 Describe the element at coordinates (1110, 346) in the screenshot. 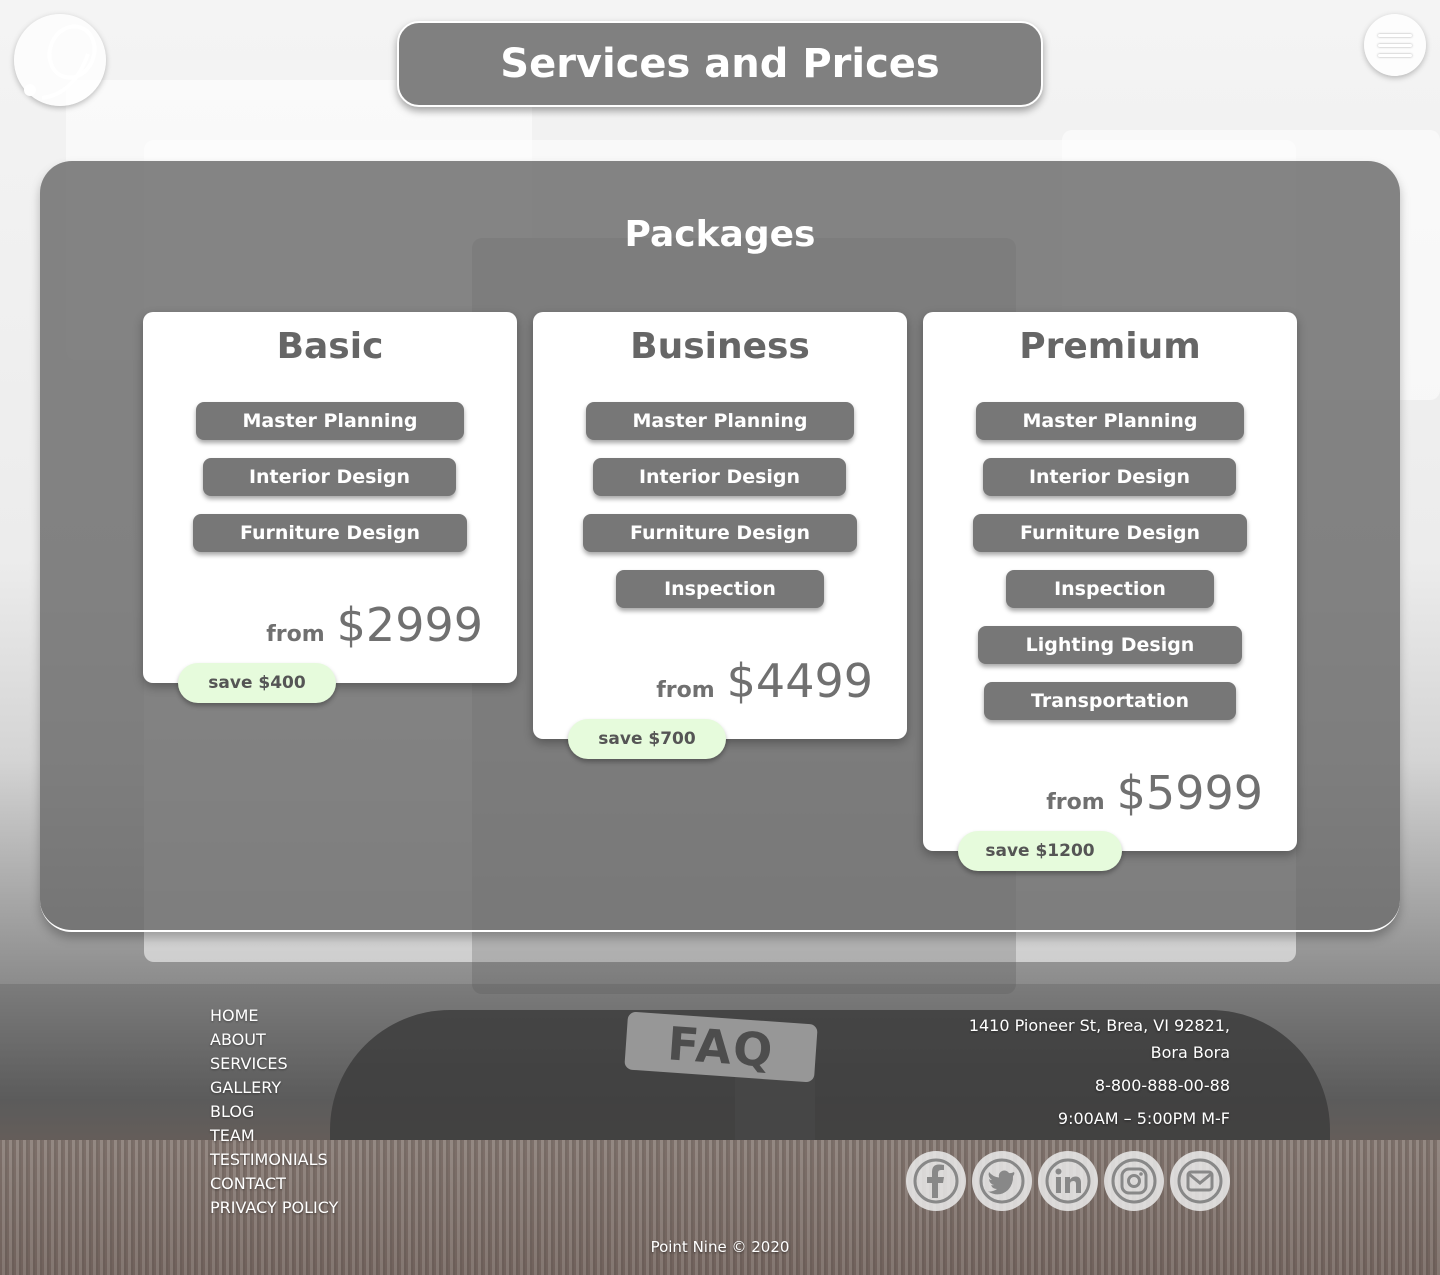

I see `package-name: Premium` at that location.